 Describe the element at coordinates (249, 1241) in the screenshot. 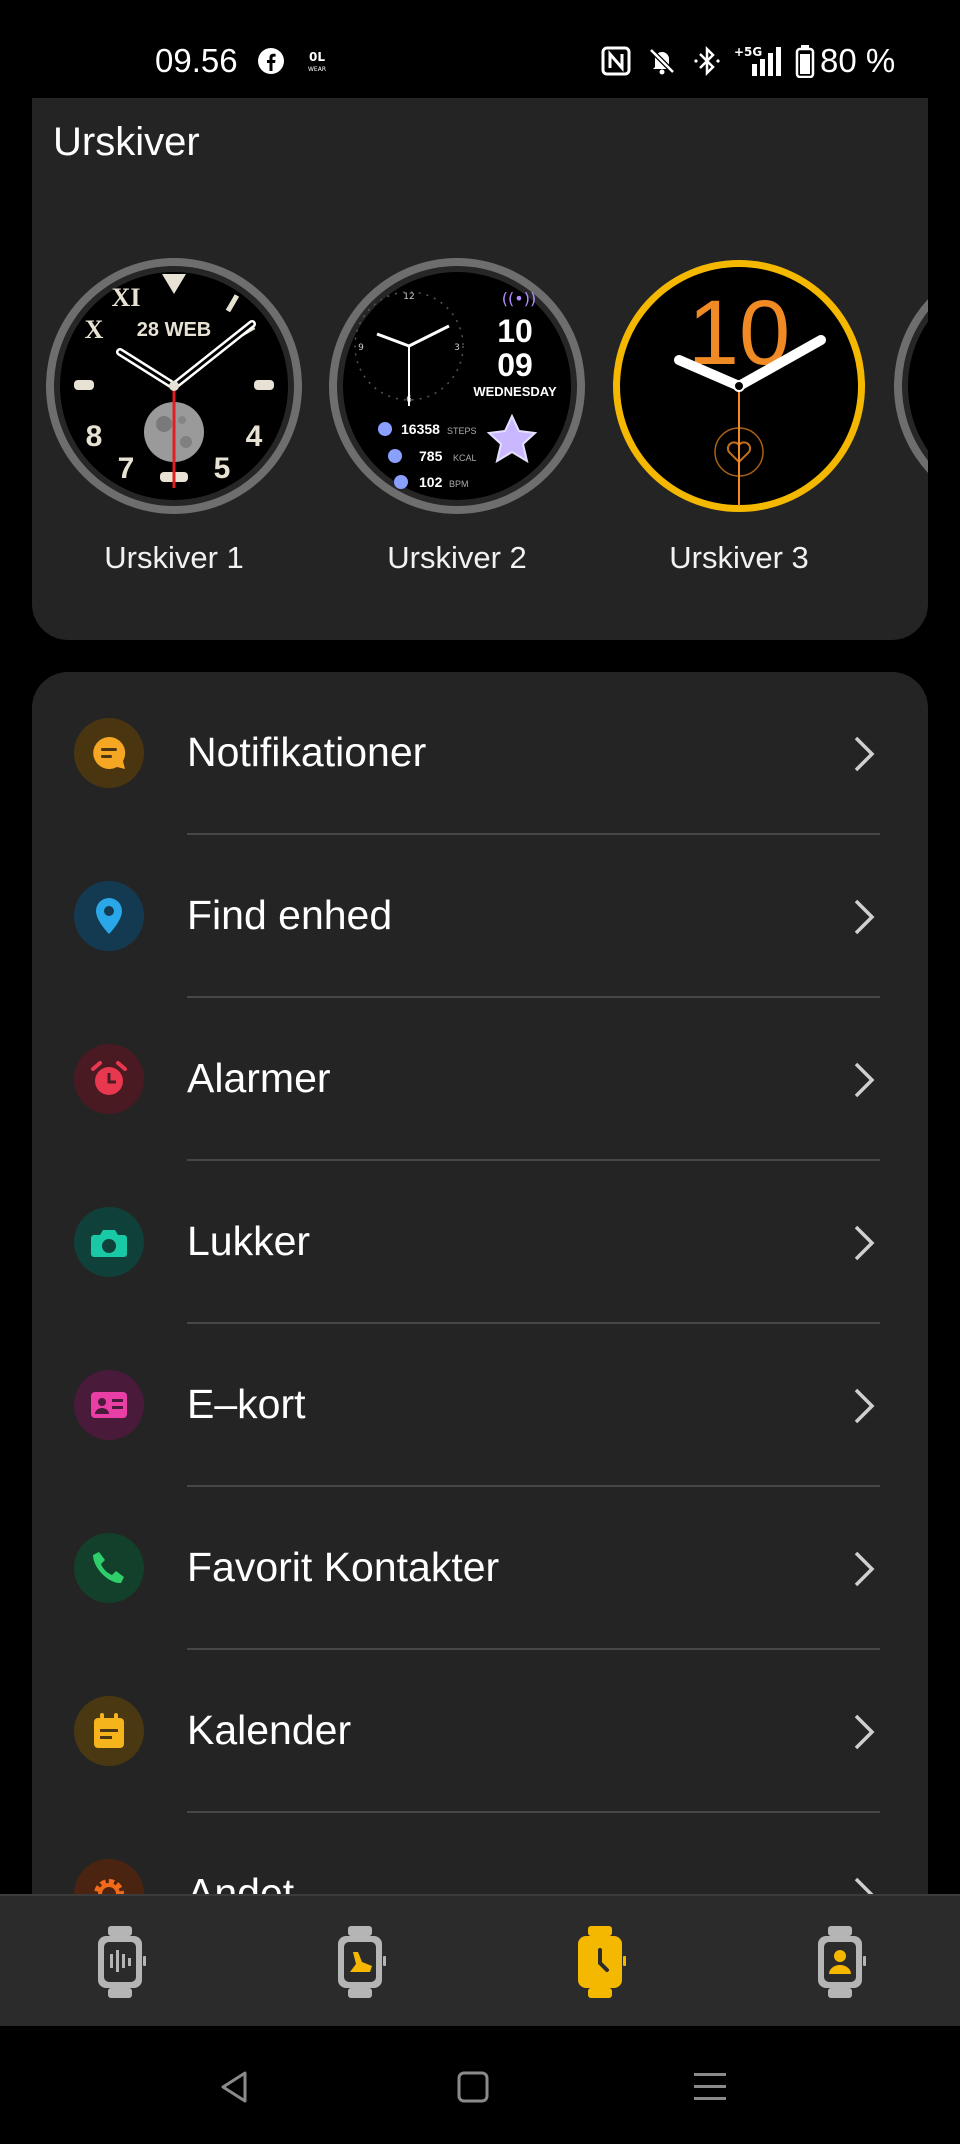

I see `menu-item-label: Lukker` at that location.